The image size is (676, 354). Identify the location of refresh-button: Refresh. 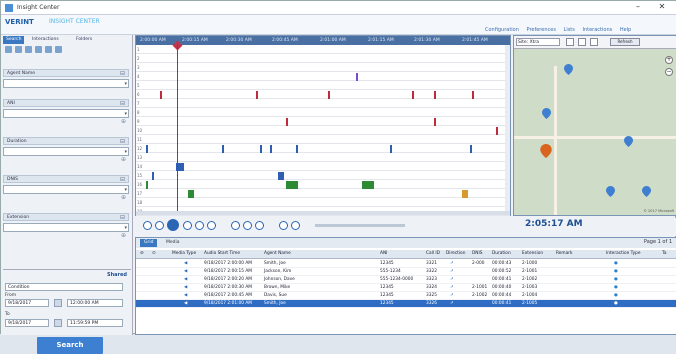
(625, 42).